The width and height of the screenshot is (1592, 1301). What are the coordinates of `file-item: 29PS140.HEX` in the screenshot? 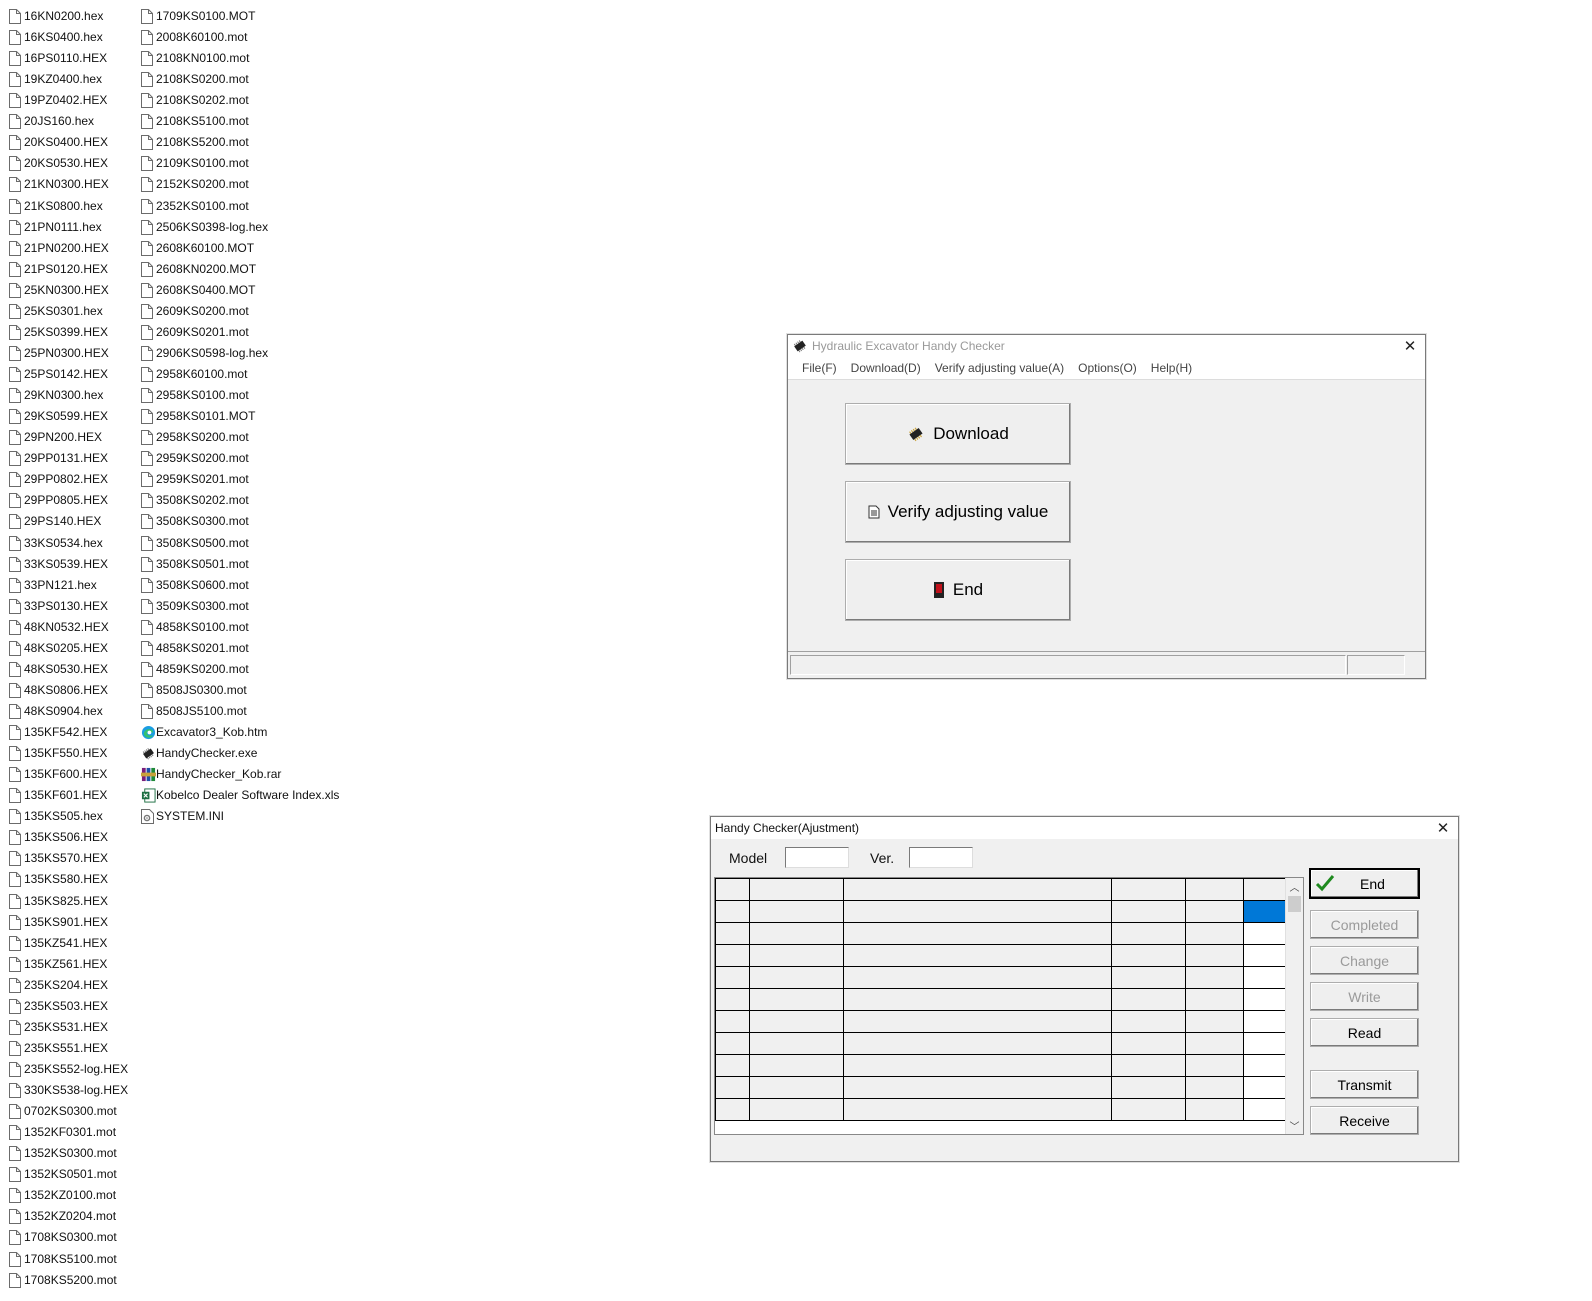 It's located at (55, 521).